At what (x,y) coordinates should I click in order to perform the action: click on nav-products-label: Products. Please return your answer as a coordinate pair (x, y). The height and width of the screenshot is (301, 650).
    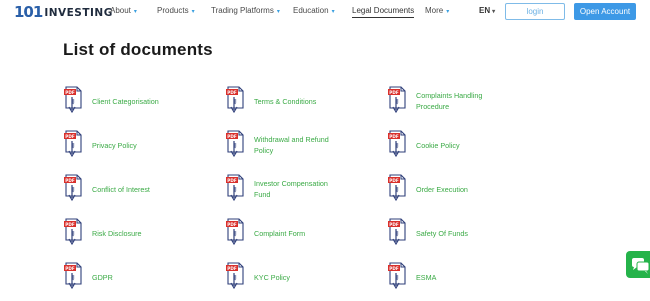
    Looking at the image, I should click on (173, 10).